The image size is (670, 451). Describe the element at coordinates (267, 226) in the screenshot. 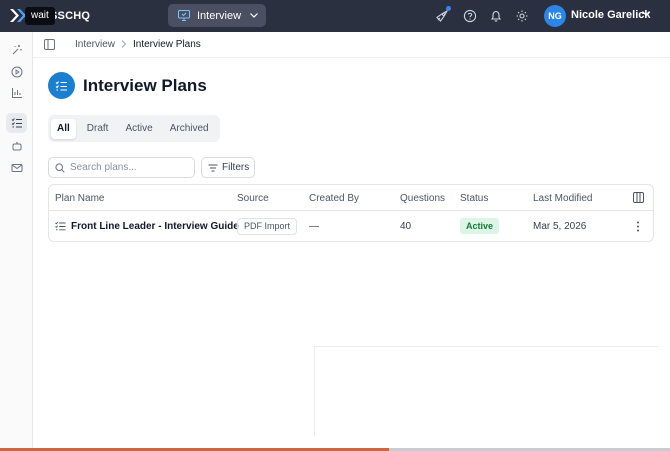

I see `source-chip: PDF Import` at that location.